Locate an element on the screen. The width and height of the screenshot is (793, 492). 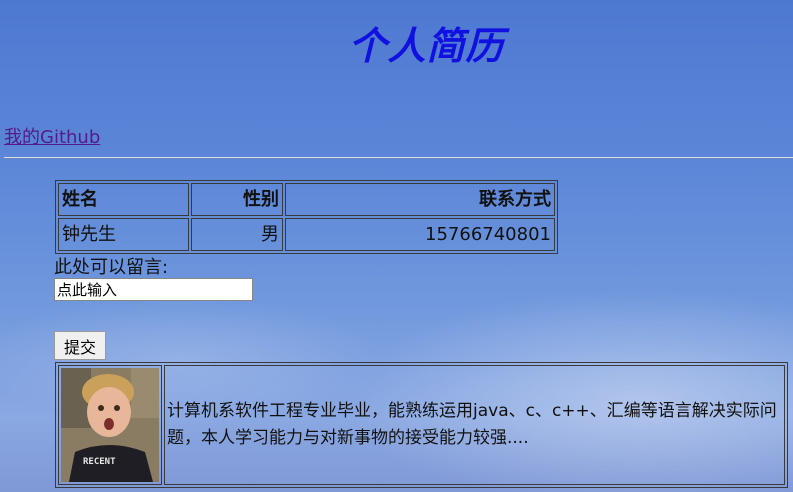
message-label: 此处可以留言: is located at coordinates (111, 267).